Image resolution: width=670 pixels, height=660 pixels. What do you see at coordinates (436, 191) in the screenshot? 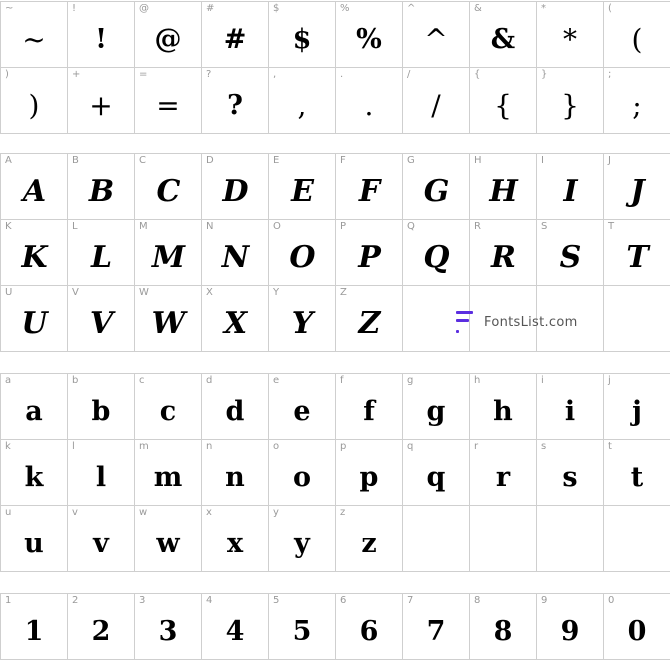
I see `glyph-preview: G` at bounding box center [436, 191].